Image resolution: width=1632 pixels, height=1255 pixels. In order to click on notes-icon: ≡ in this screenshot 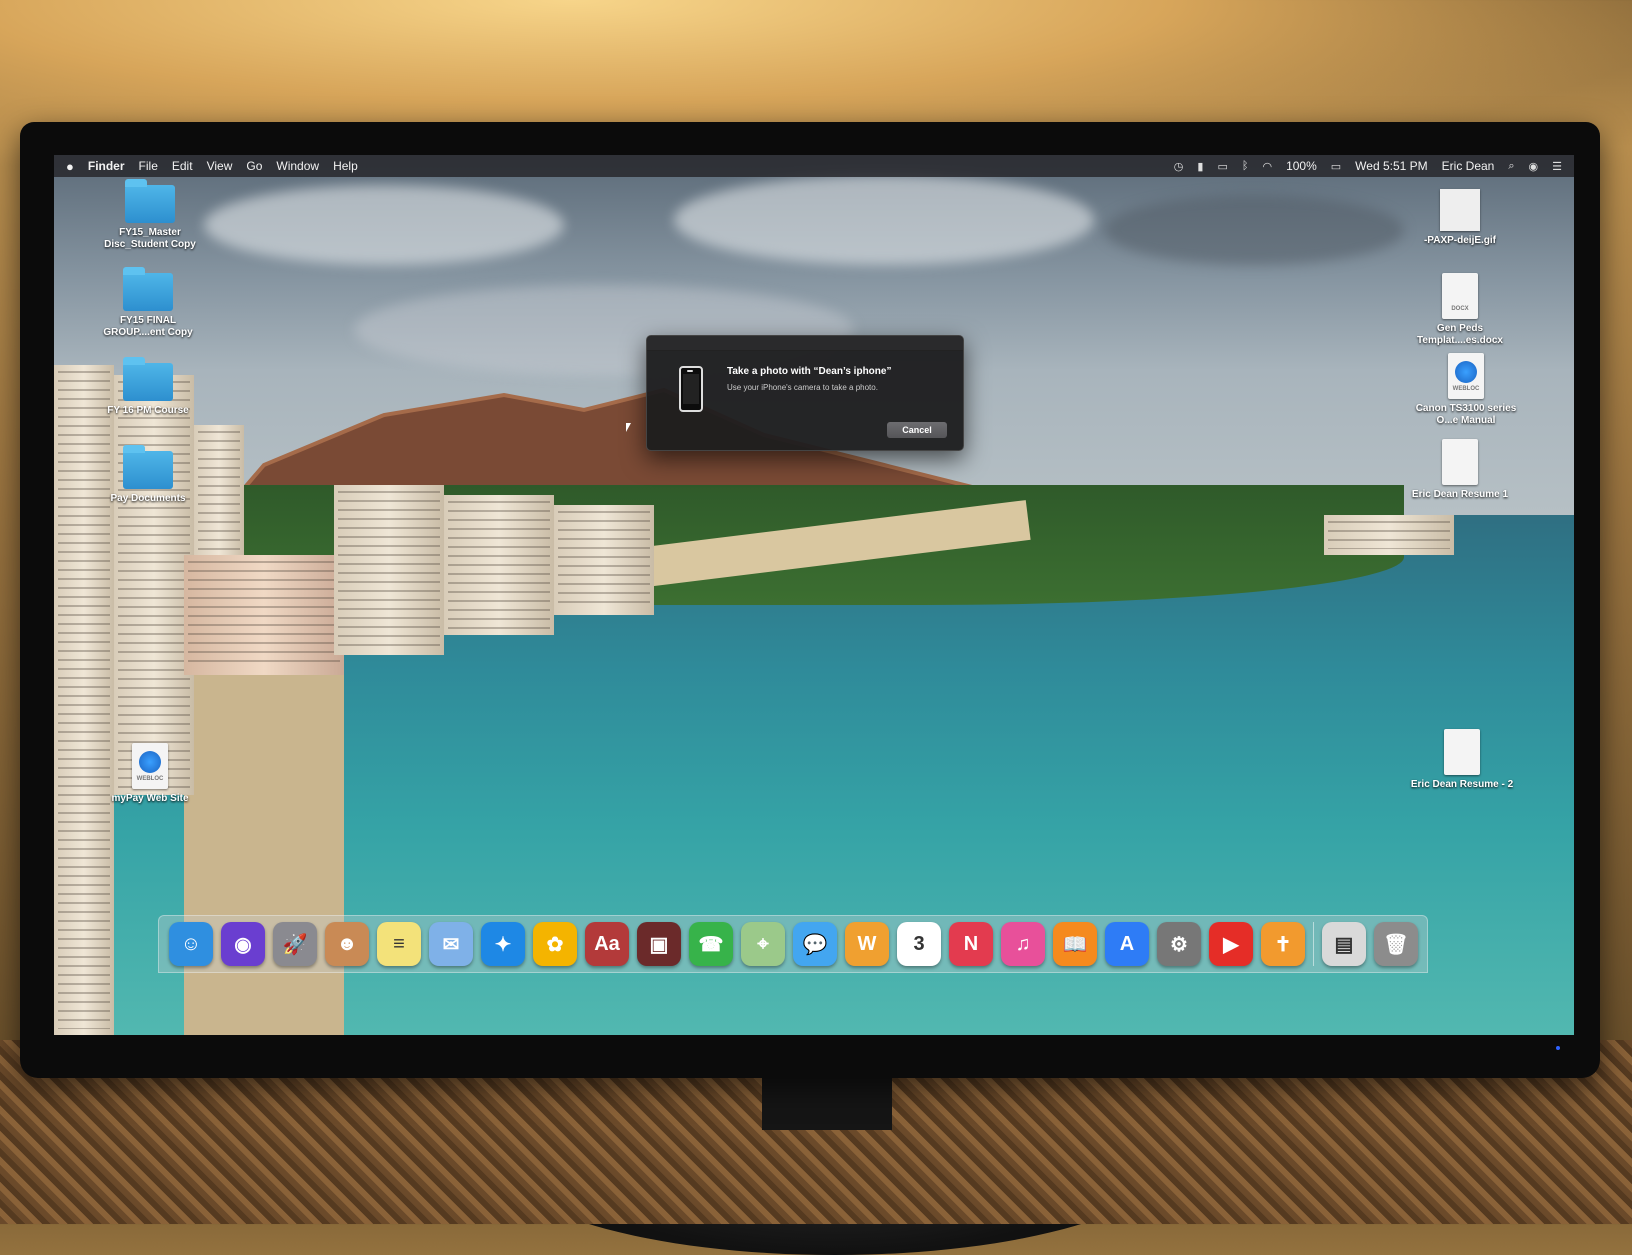, I will do `click(399, 944)`.